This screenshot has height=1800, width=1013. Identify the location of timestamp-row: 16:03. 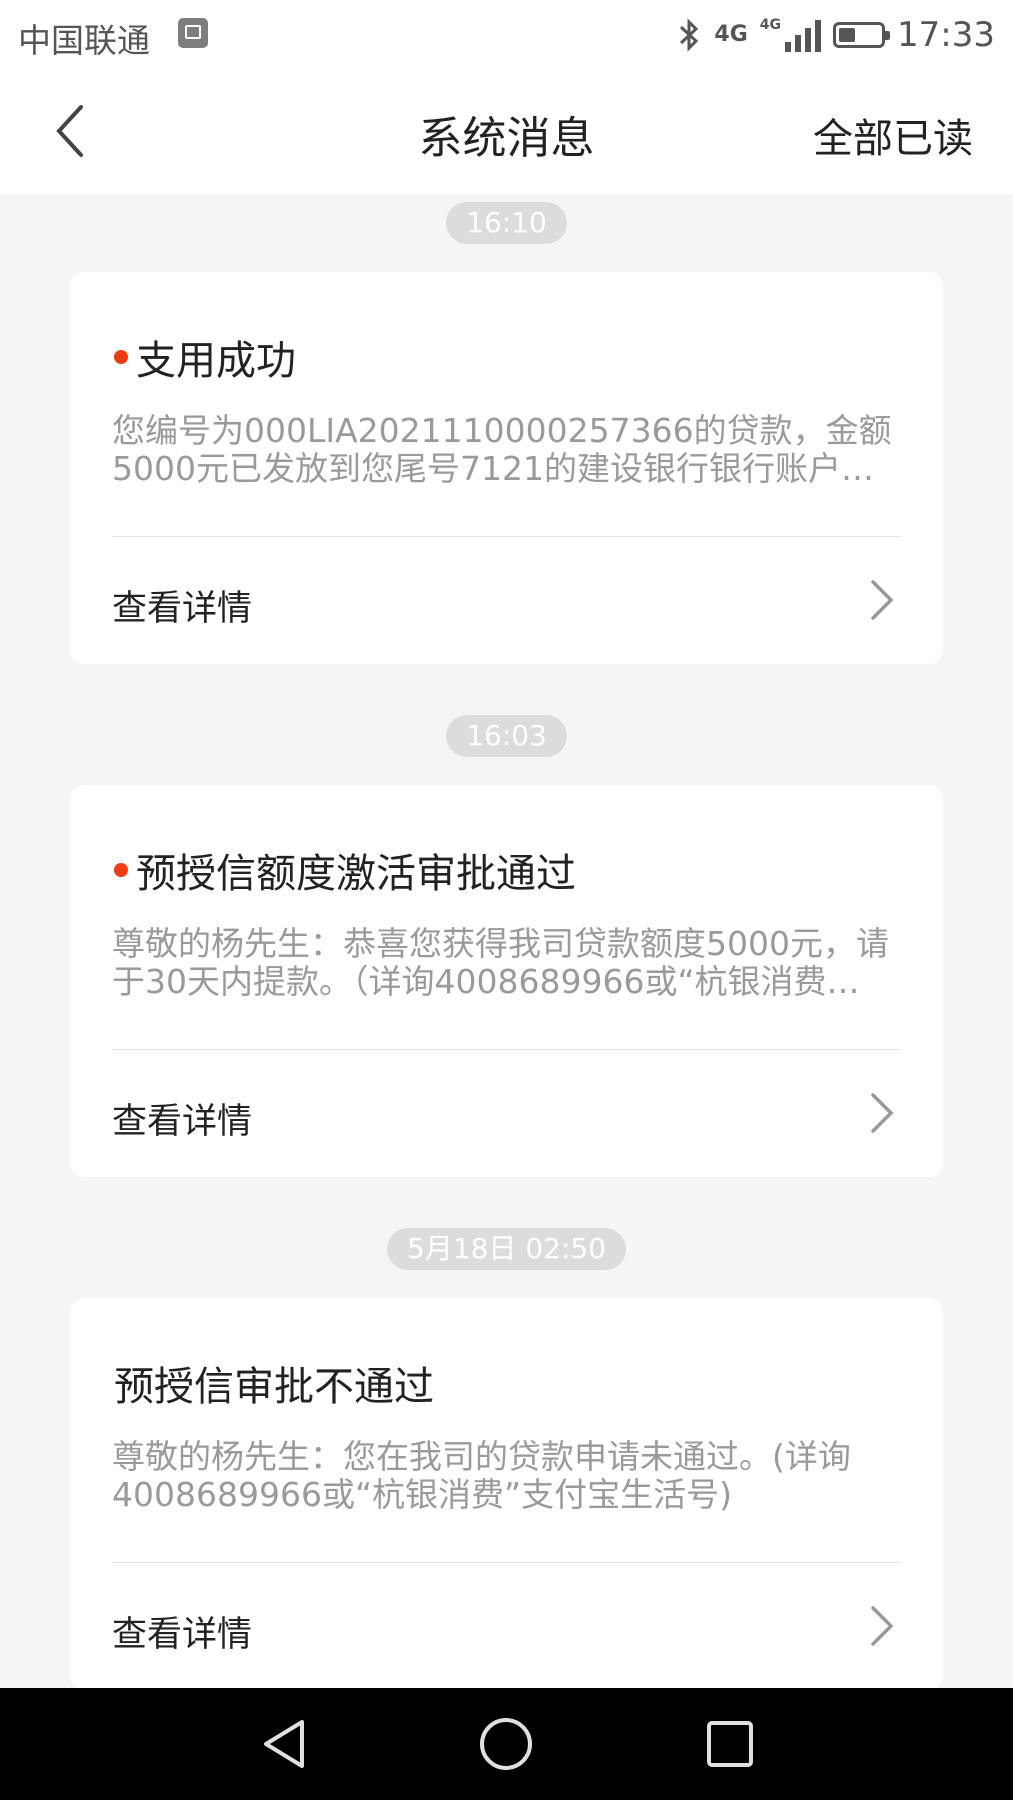
(506, 736).